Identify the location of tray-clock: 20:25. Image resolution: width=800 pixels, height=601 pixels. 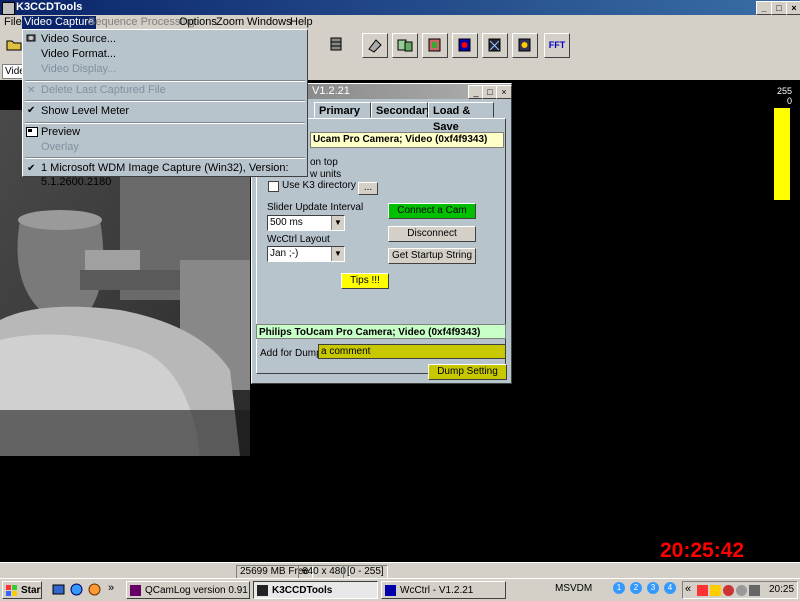
(781, 589).